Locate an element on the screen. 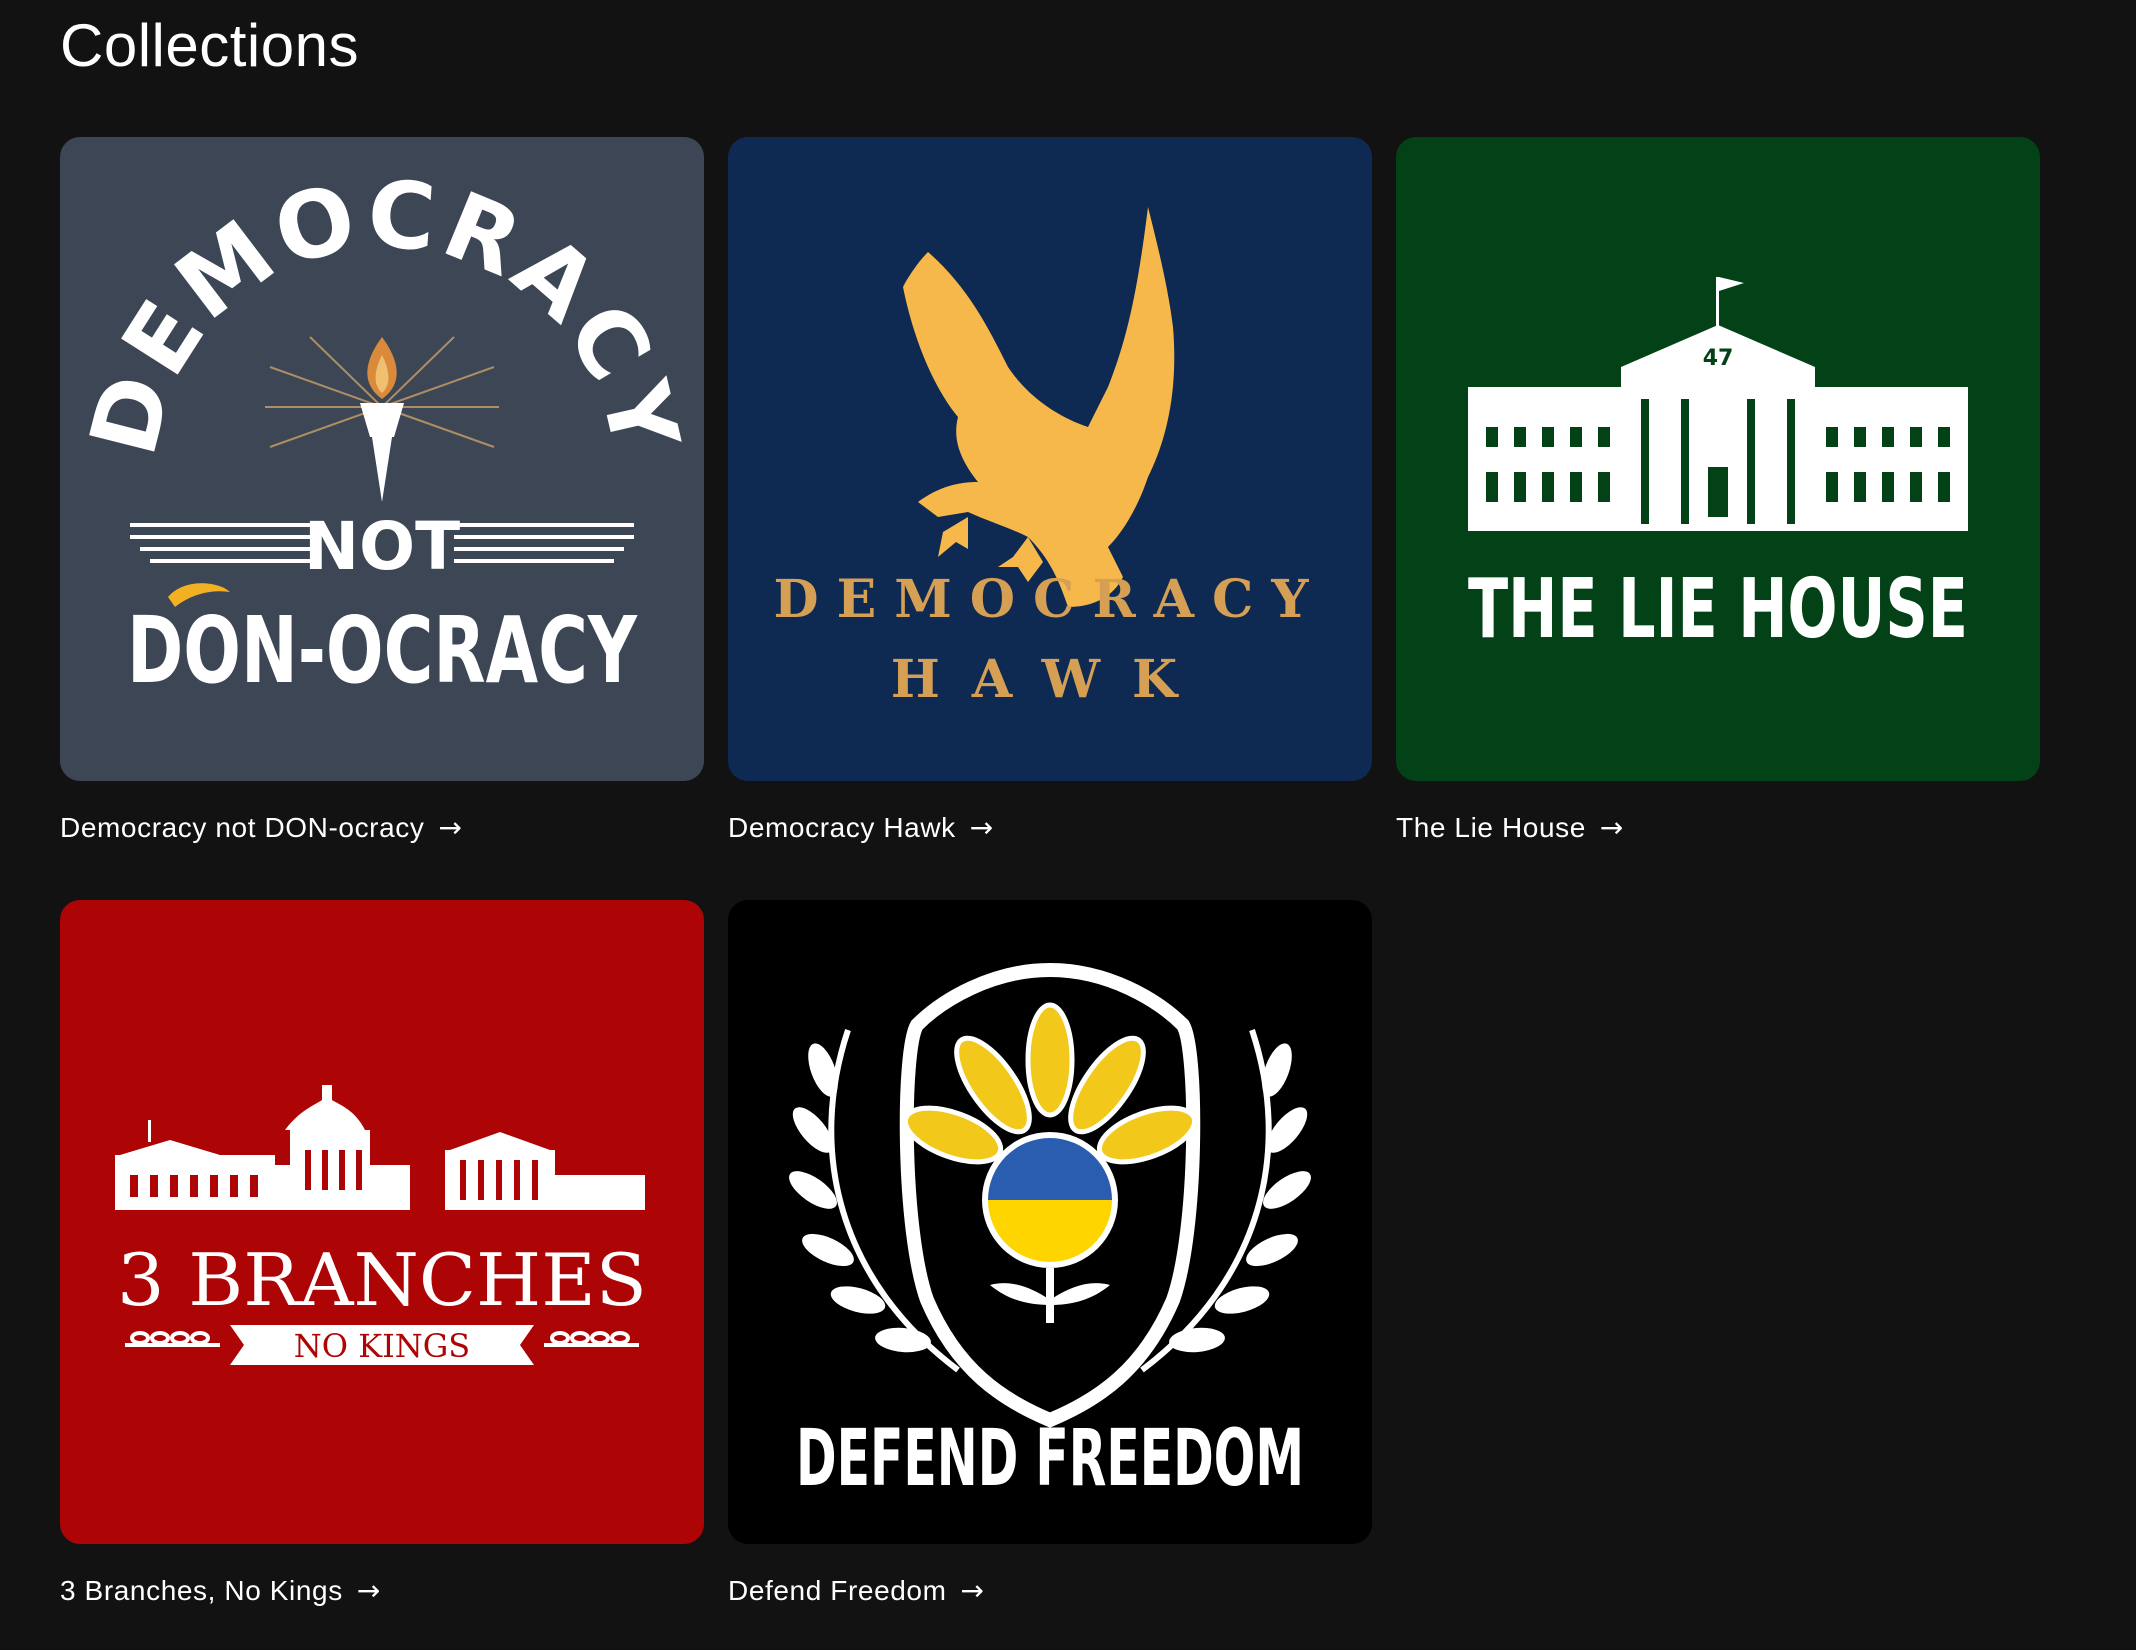 Image resolution: width=2136 pixels, height=1650 pixels. collection-image: DEFEND FREEDOM is located at coordinates (1050, 1222).